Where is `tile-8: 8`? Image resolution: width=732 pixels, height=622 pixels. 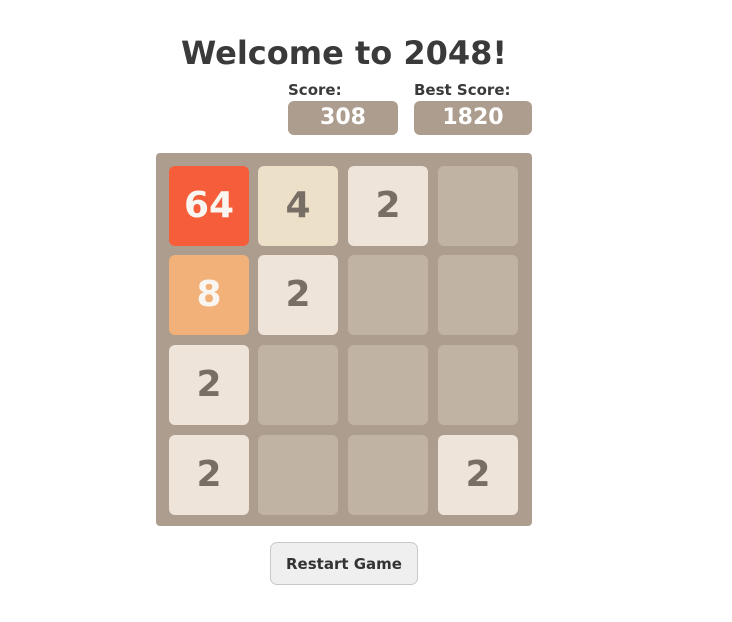 tile-8: 8 is located at coordinates (209, 295).